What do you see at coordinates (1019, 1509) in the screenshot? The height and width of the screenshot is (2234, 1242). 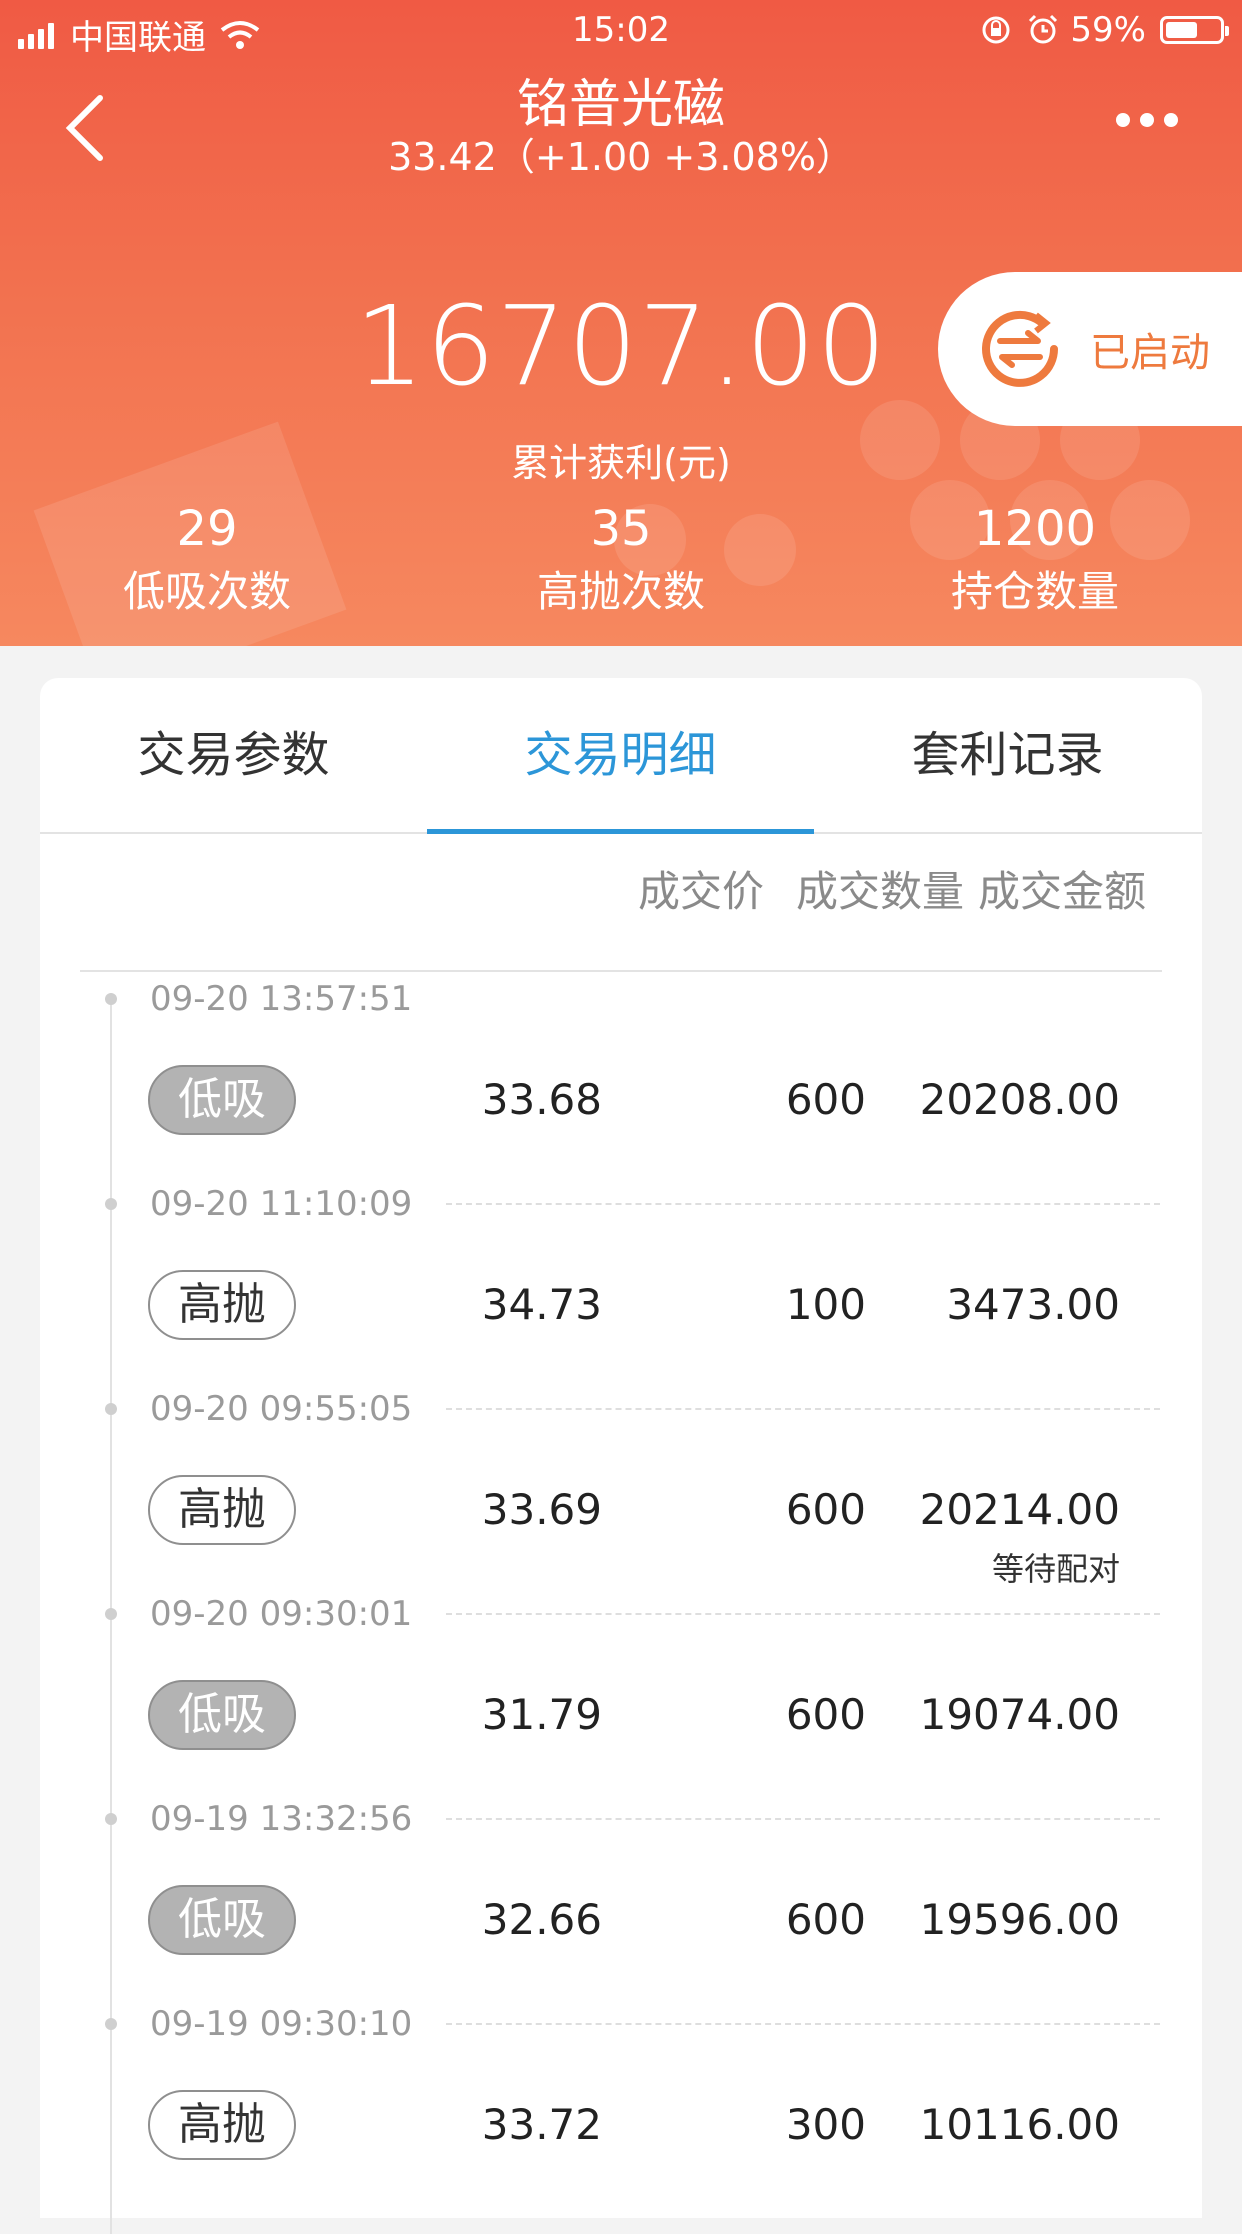 I see `trade-amount: 20214.00` at bounding box center [1019, 1509].